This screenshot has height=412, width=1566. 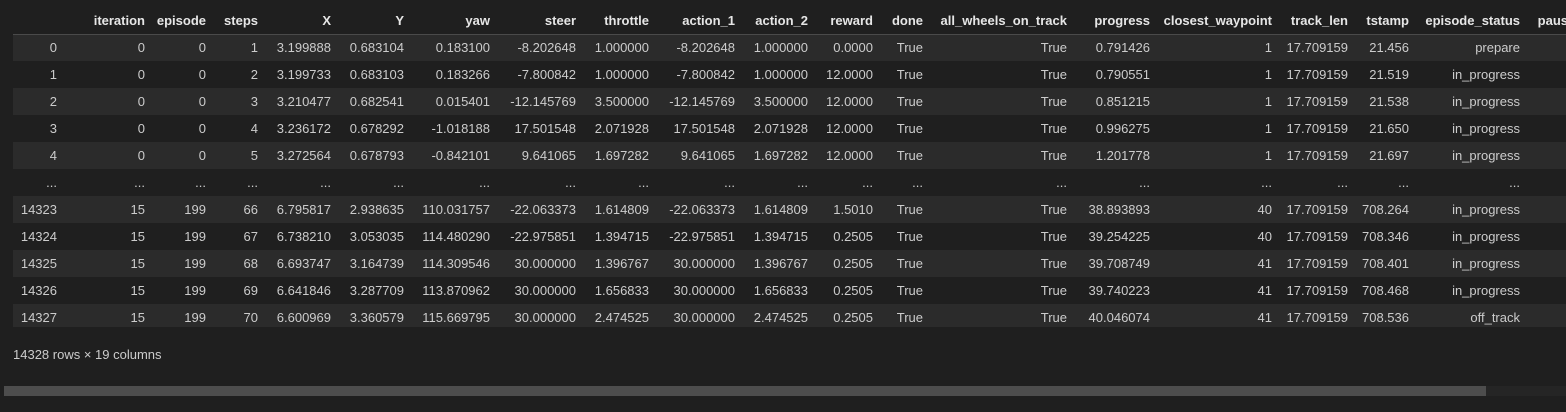 What do you see at coordinates (303, 74) in the screenshot?
I see `table-cell: 3.199733` at bounding box center [303, 74].